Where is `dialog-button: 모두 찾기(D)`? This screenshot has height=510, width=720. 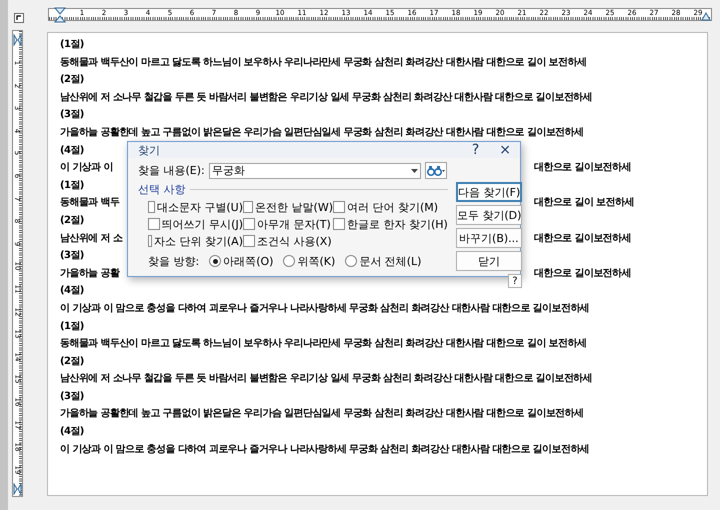 dialog-button: 모두 찾기(D) is located at coordinates (489, 215).